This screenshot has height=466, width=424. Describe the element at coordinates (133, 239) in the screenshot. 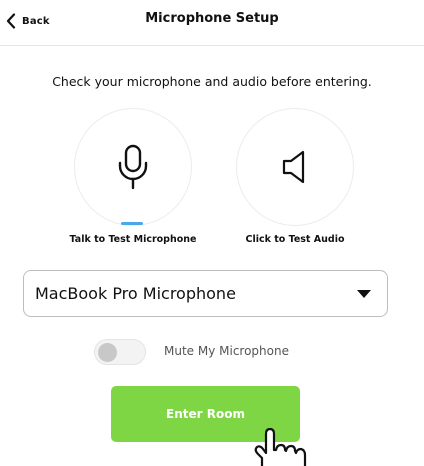

I see `test-microphone-label: Talk to Test Microphone` at that location.